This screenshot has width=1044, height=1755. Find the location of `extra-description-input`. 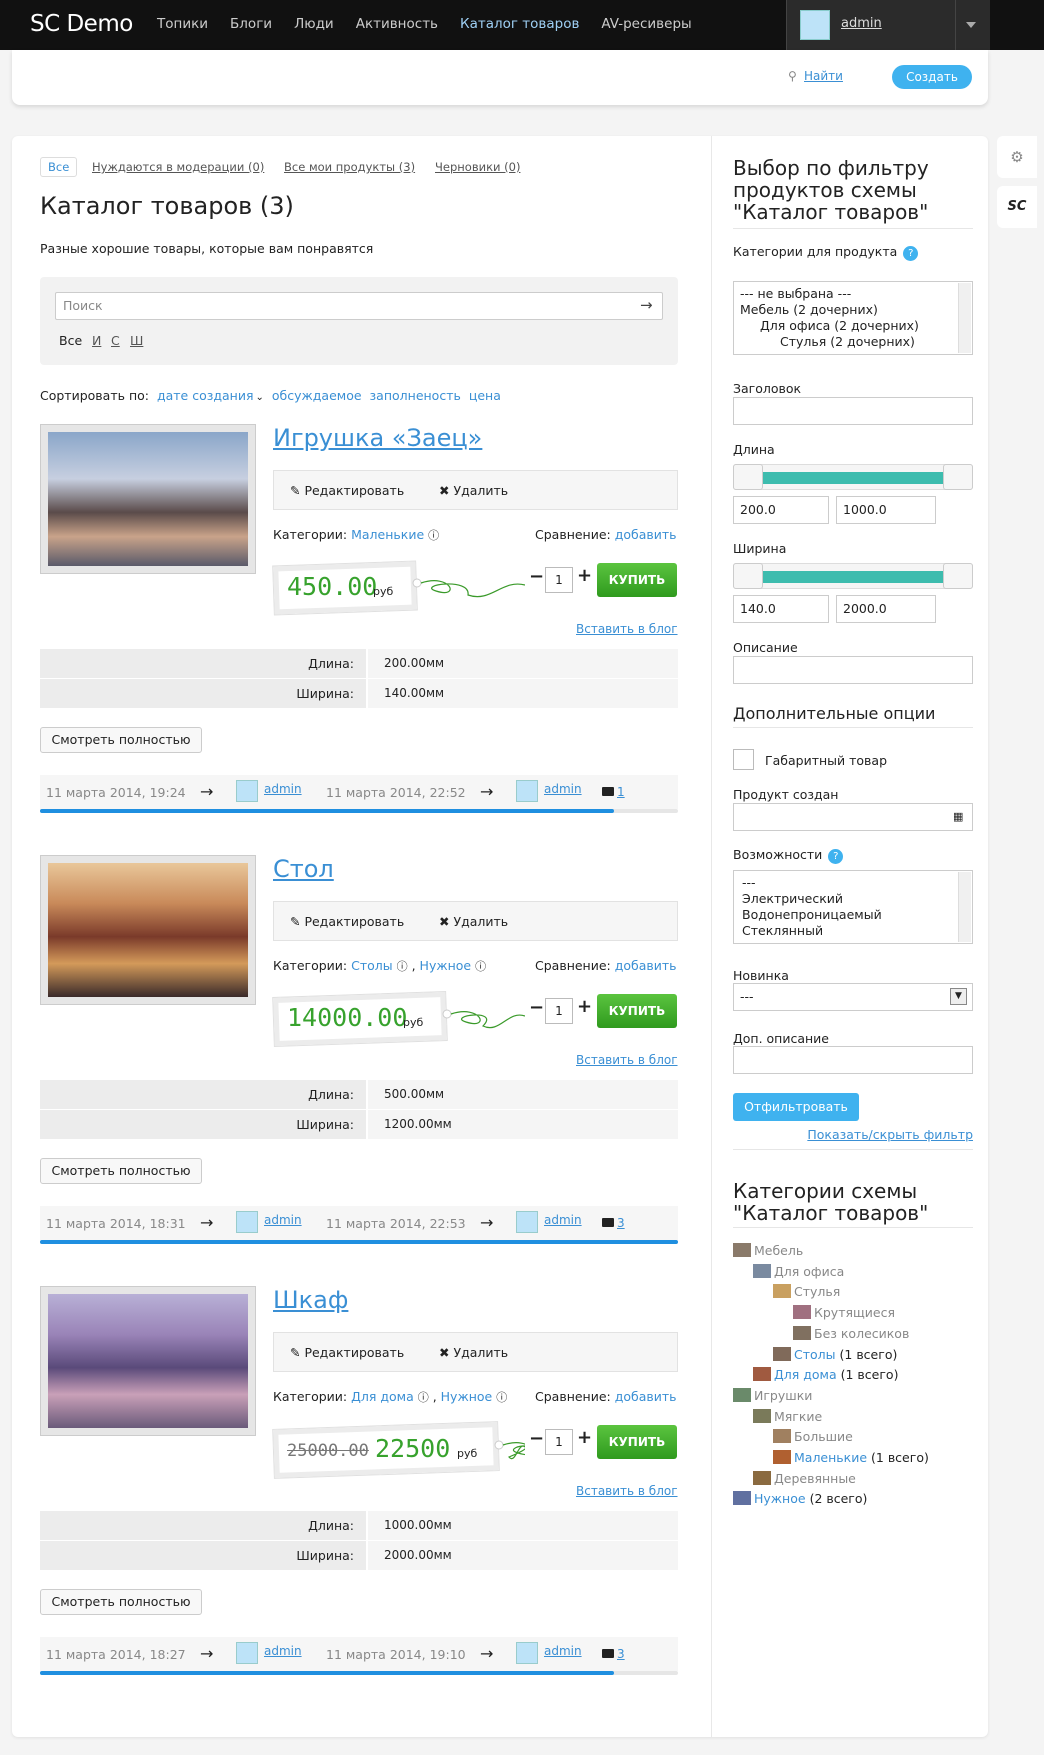

extra-description-input is located at coordinates (853, 1060).